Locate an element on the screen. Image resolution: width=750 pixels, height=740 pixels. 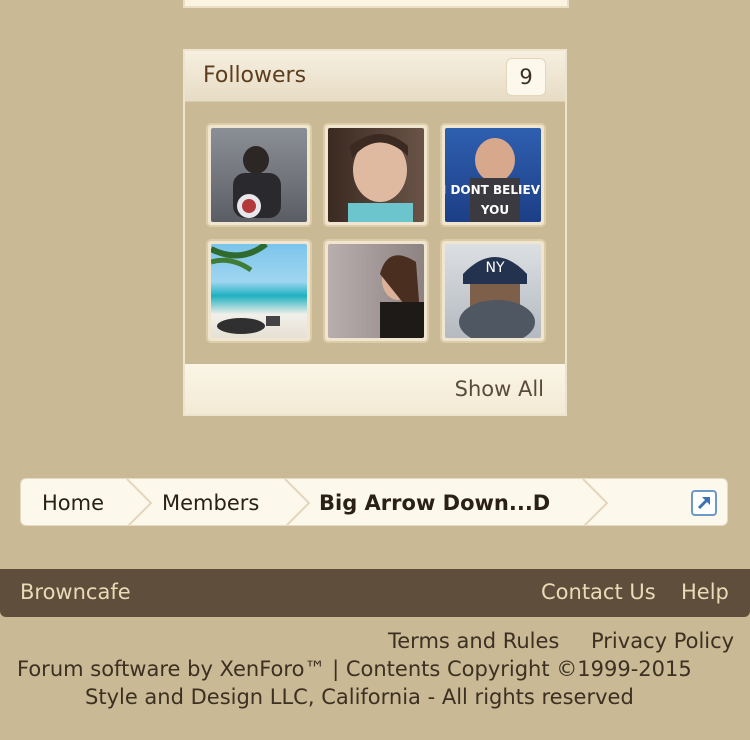
breadcrumb-current: Big Arrow Down...D is located at coordinates (435, 503).